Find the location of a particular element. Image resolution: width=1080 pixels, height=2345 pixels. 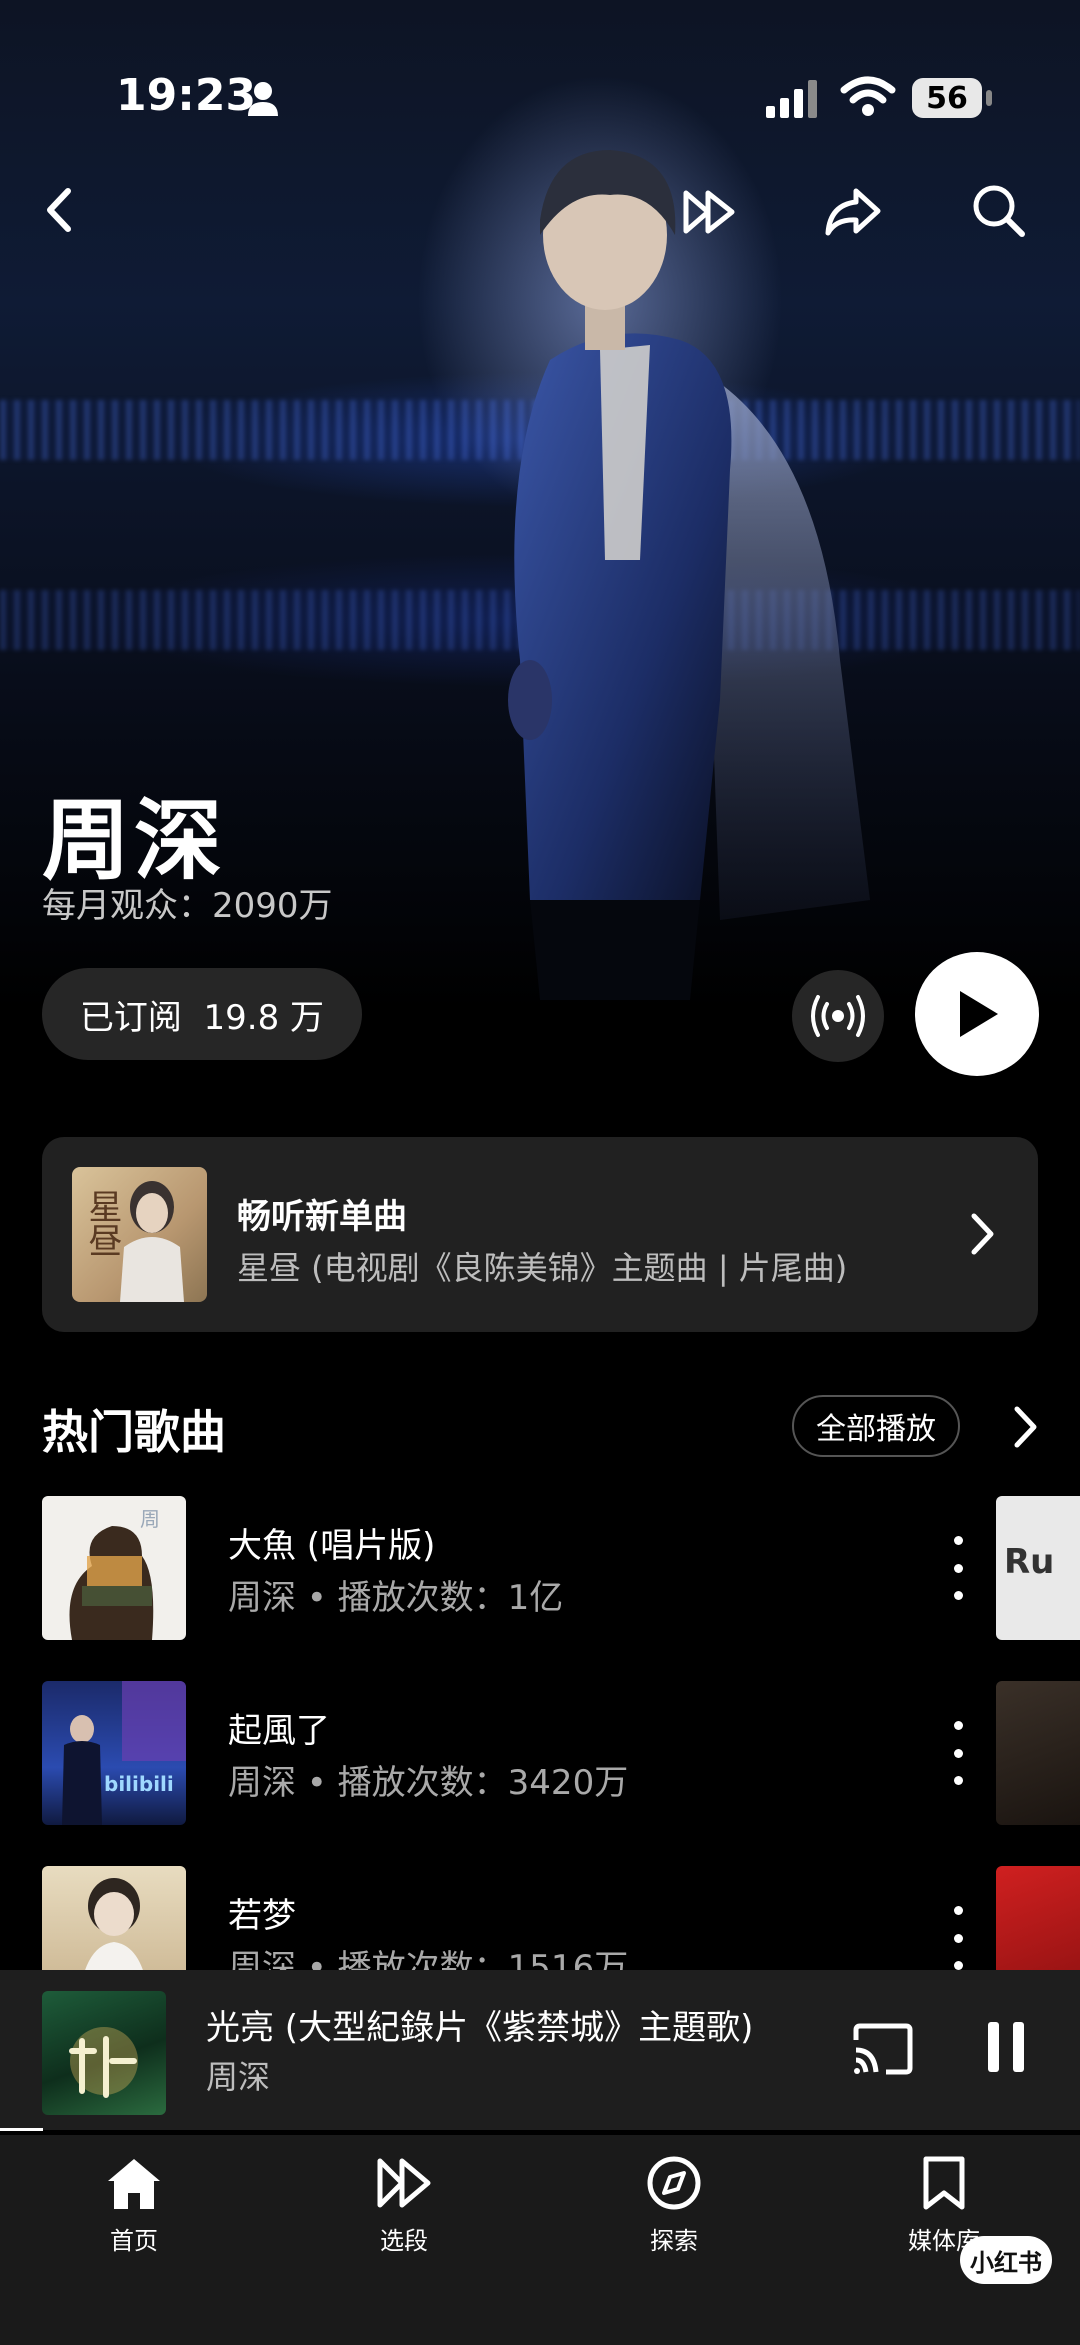

play-all-button: 全部播放 is located at coordinates (876, 1426).